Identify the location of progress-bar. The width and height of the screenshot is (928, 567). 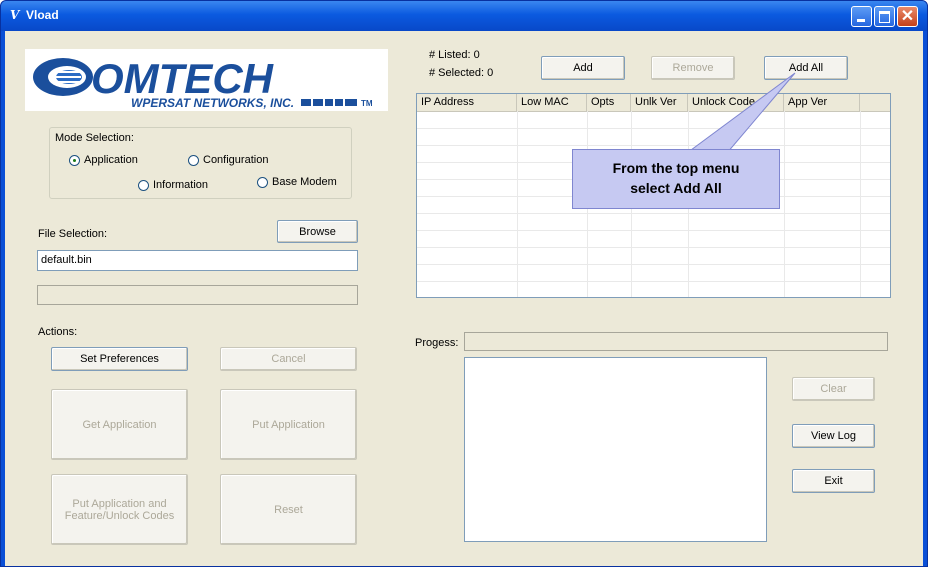
(676, 341).